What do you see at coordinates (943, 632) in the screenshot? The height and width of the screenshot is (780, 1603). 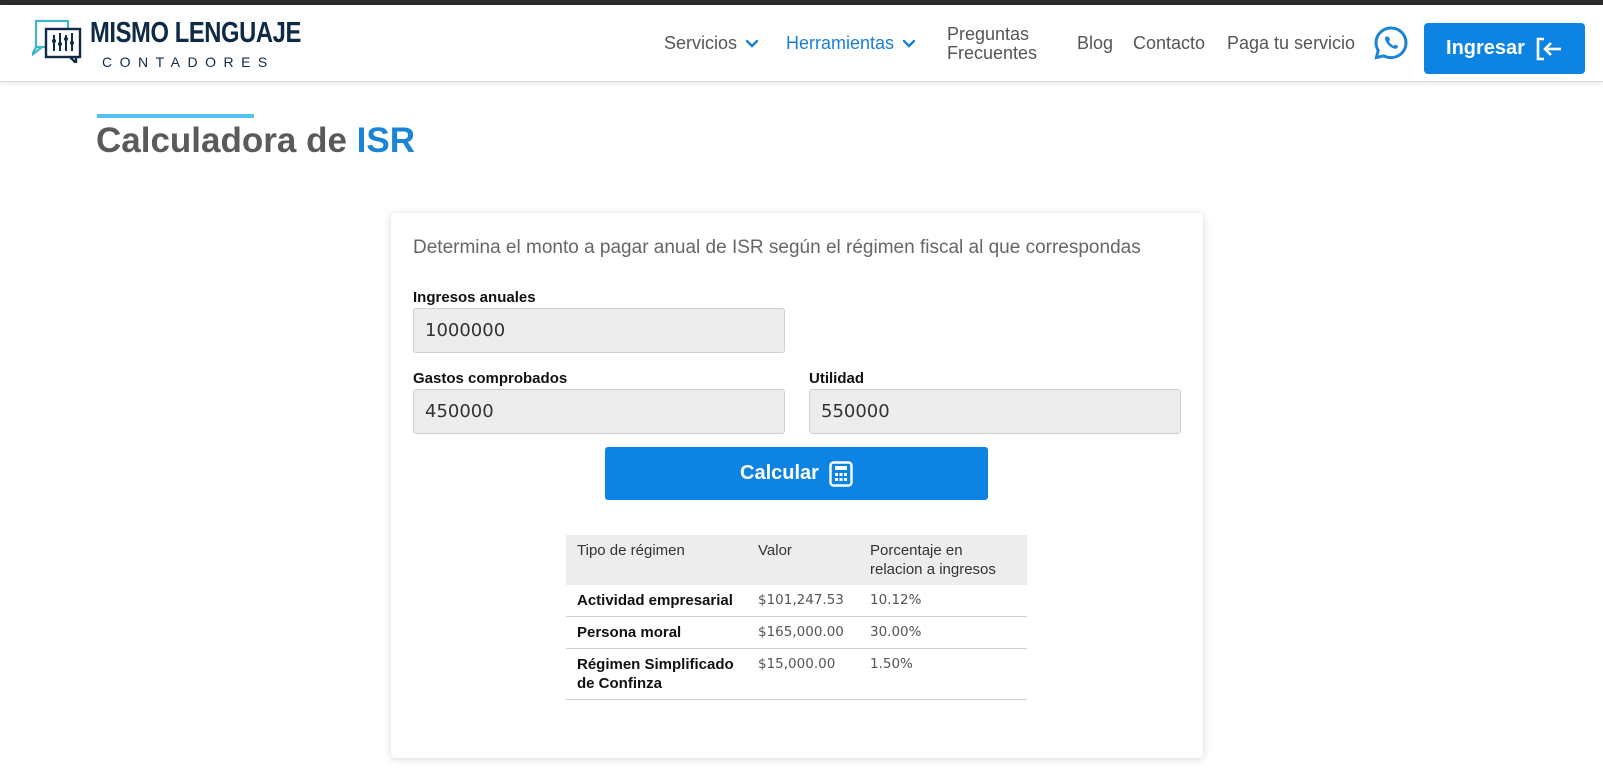 I see `row-percent: 30.00%` at bounding box center [943, 632].